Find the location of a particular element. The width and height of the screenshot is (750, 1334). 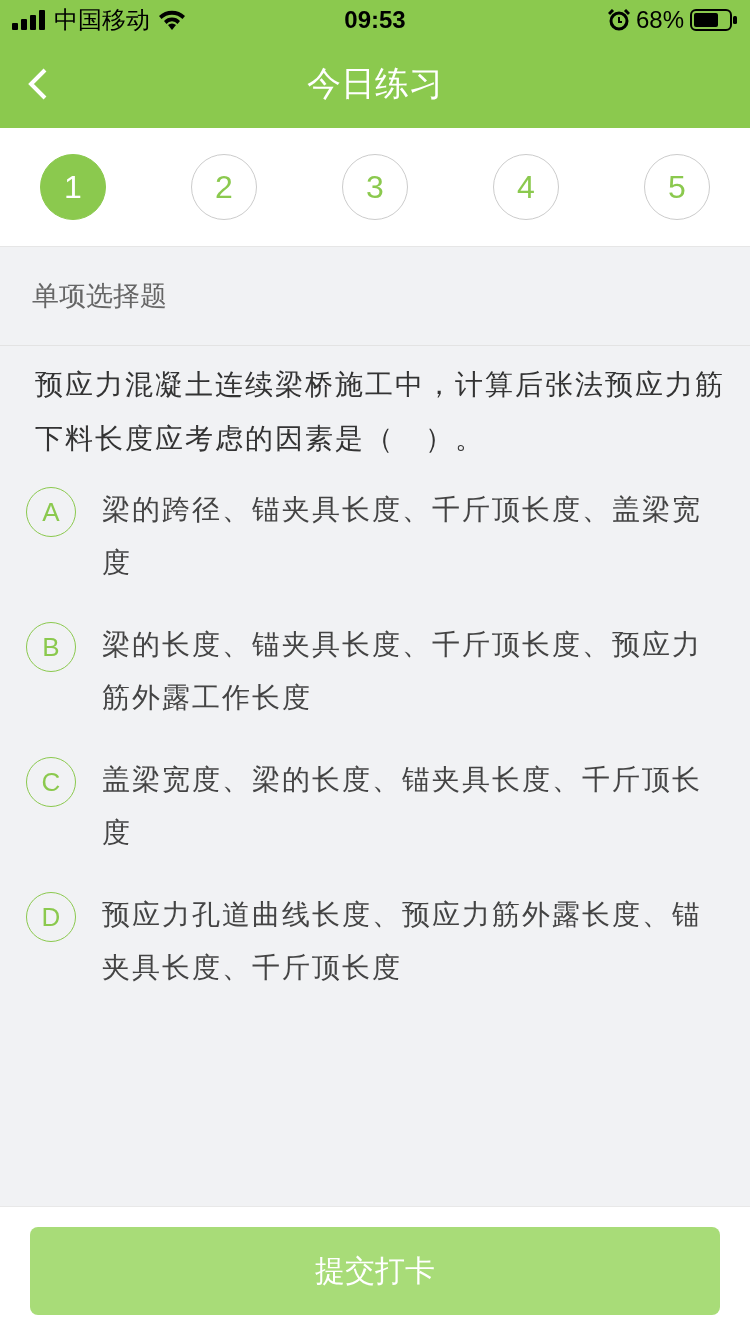

question-text: 预应力混凝土连续梁桥施工中，计算后张法预应力筋下料长度应考虑的因素是（ ）。 is located at coordinates (380, 412).